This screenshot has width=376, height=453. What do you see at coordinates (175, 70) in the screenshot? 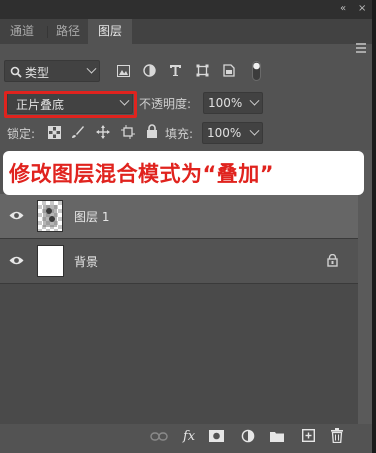
I see `type-filter-icon` at bounding box center [175, 70].